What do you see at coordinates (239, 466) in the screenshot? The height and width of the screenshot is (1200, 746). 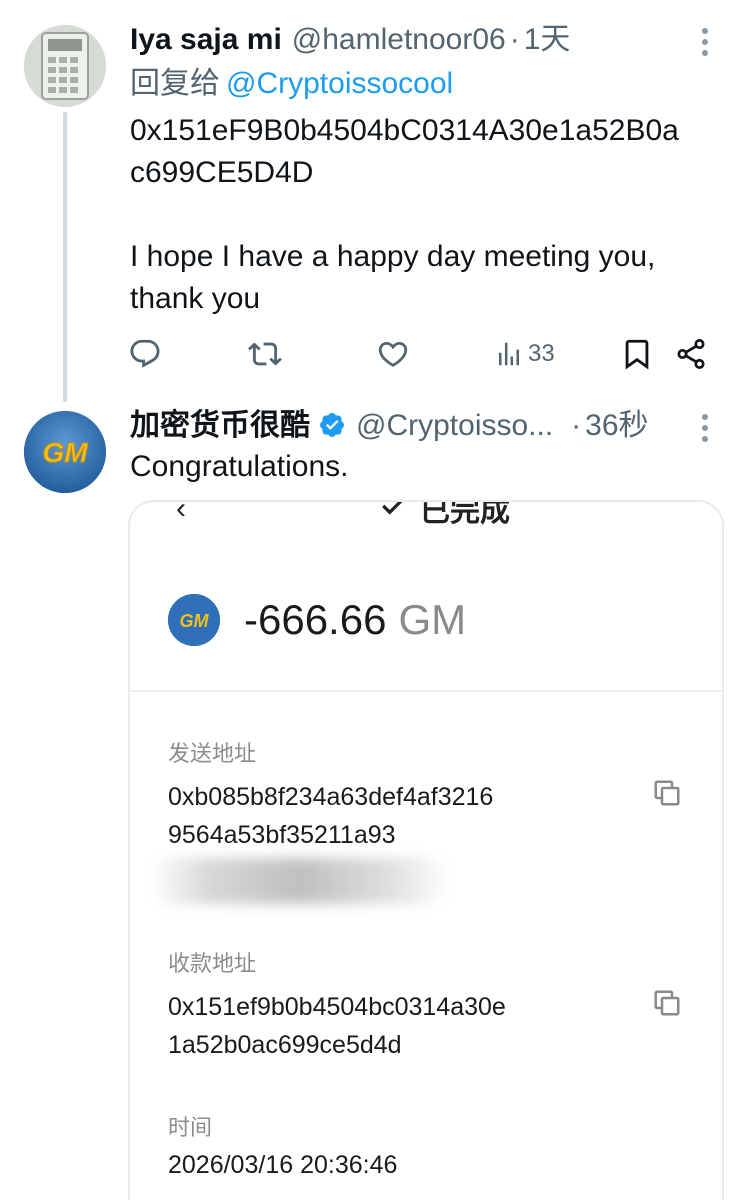 I see `tweet-text: Congratulations.` at bounding box center [239, 466].